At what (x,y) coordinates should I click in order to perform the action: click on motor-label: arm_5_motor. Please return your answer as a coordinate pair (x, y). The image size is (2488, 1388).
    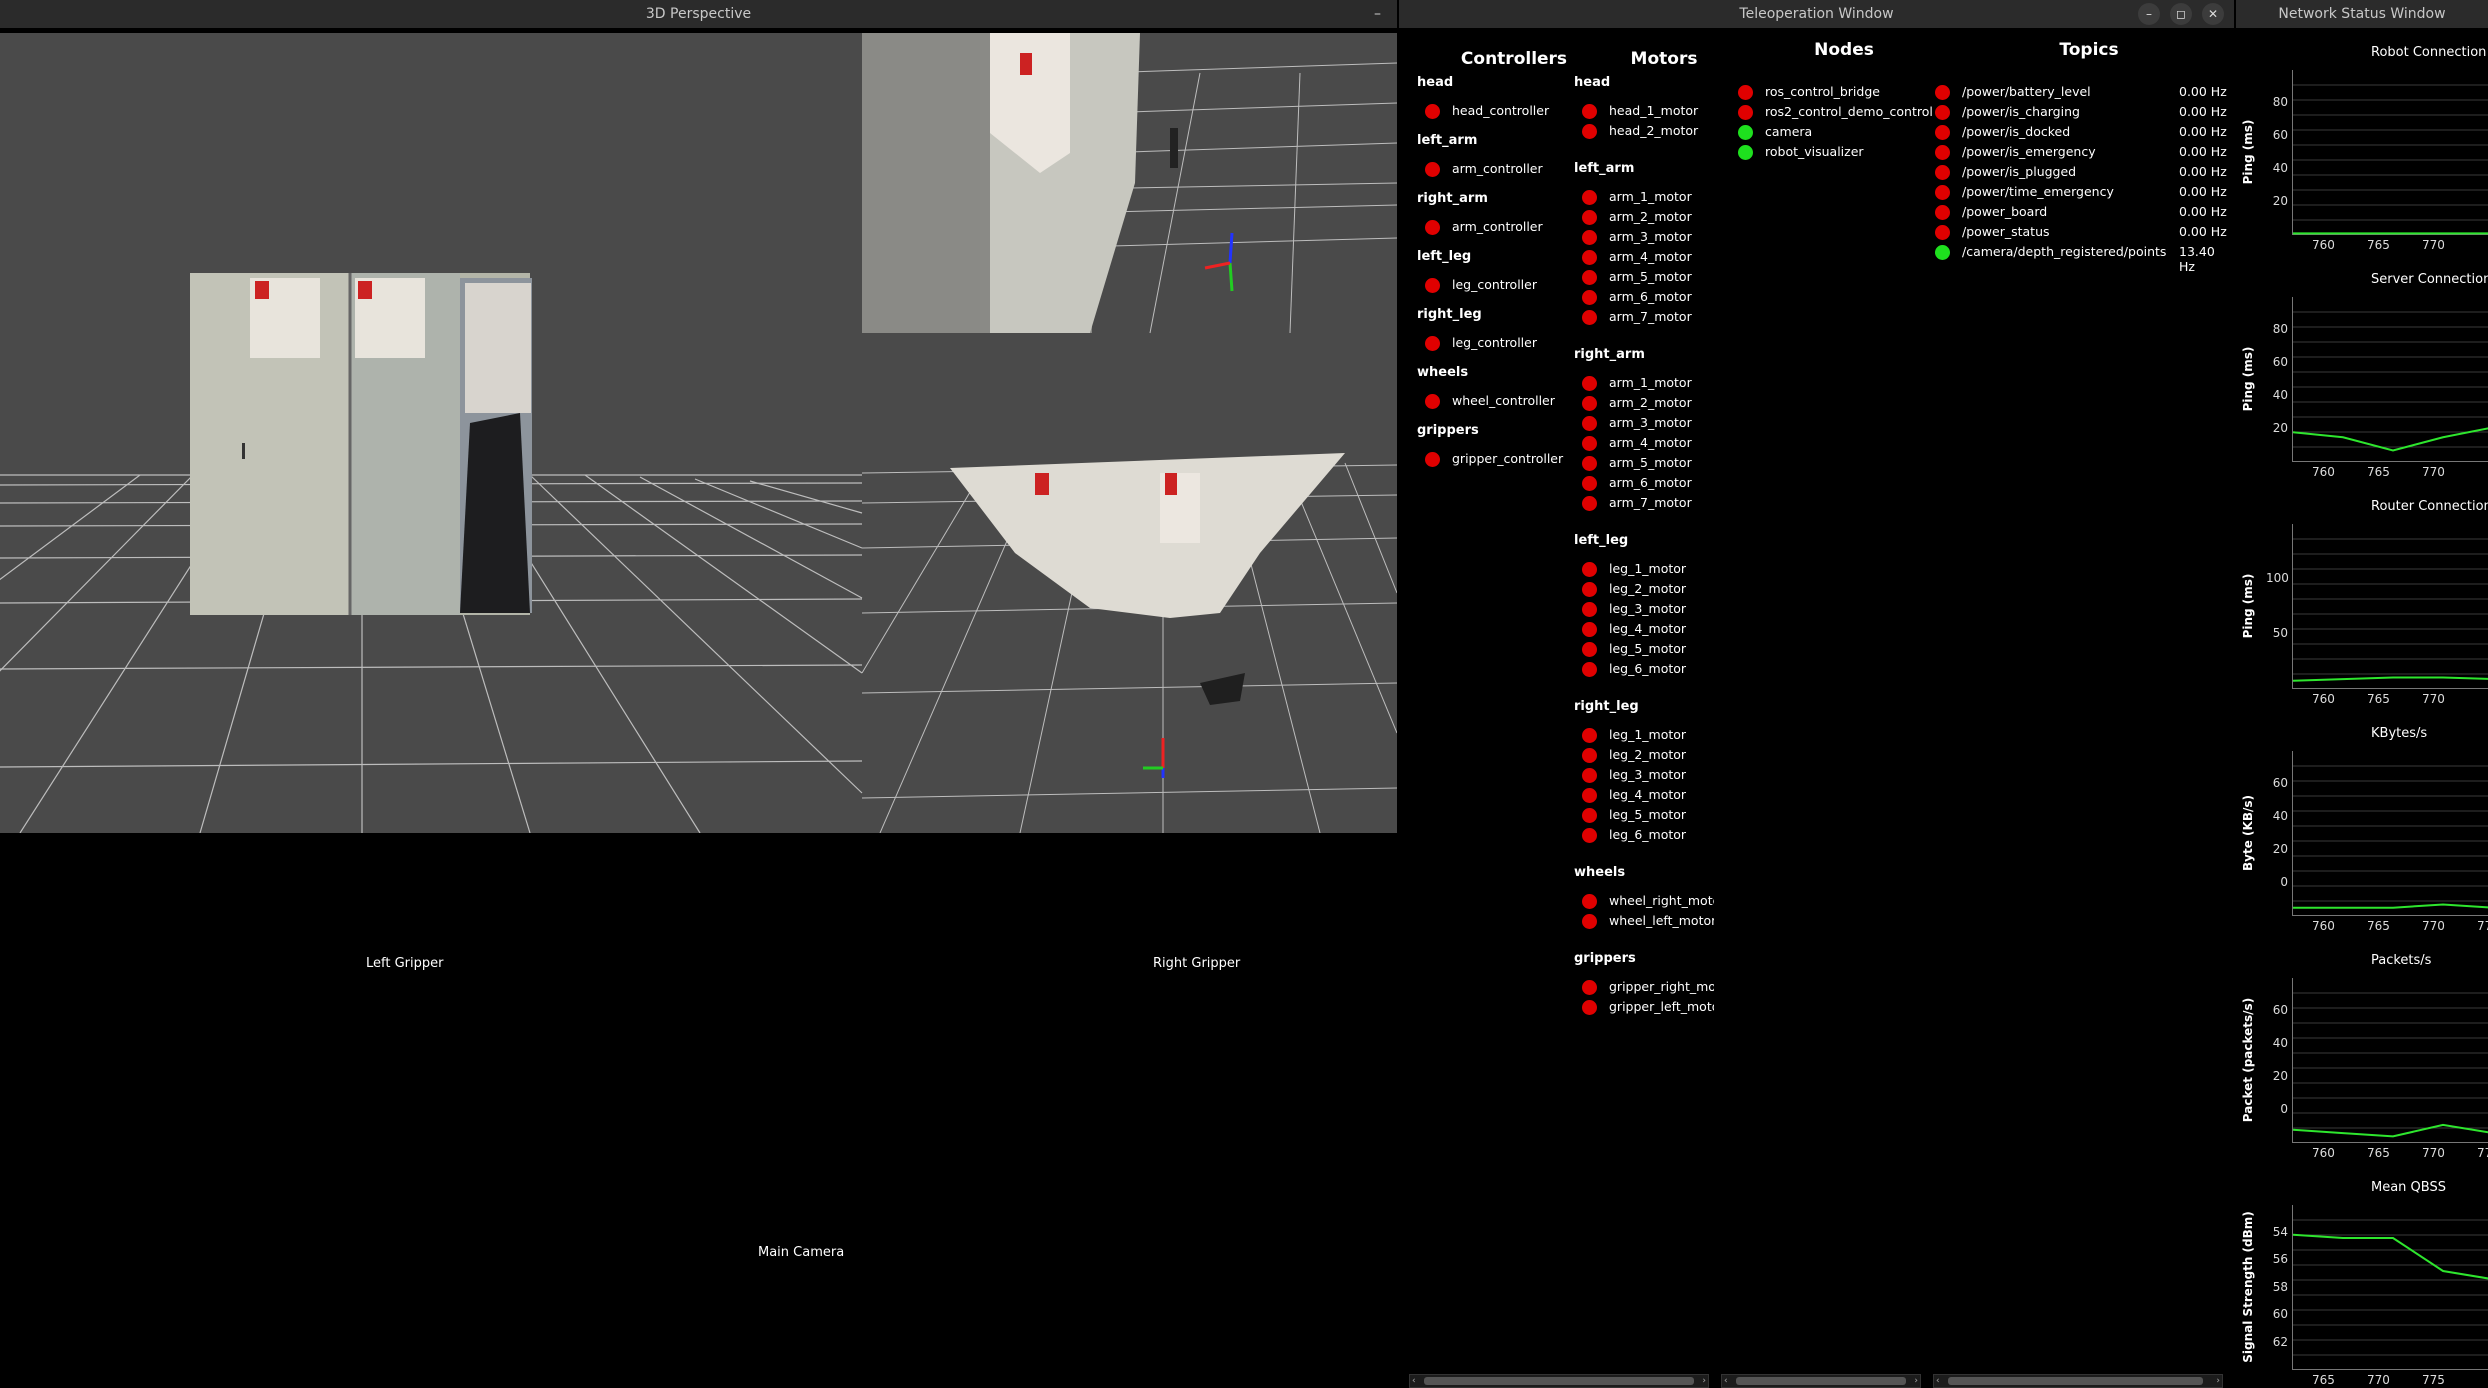
    Looking at the image, I should click on (1650, 276).